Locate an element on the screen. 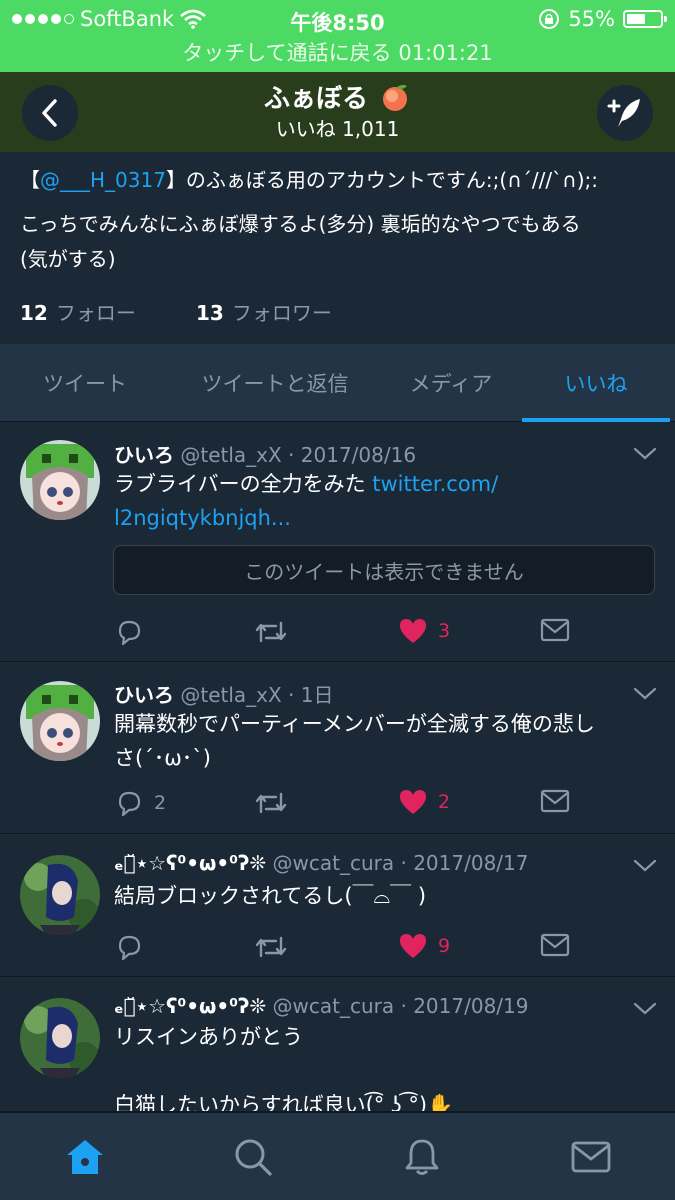 This screenshot has height=1200, width=675. like-count: 3 is located at coordinates (444, 631).